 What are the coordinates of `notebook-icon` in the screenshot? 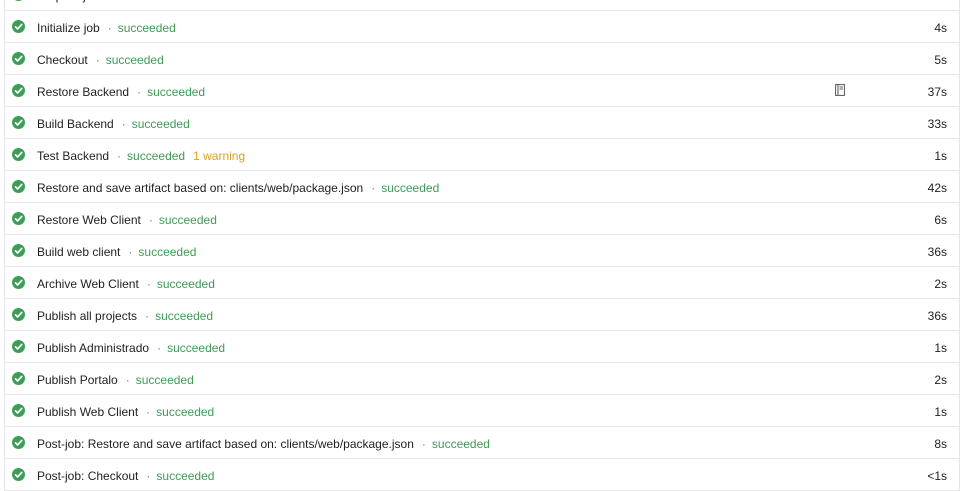 It's located at (840, 90).